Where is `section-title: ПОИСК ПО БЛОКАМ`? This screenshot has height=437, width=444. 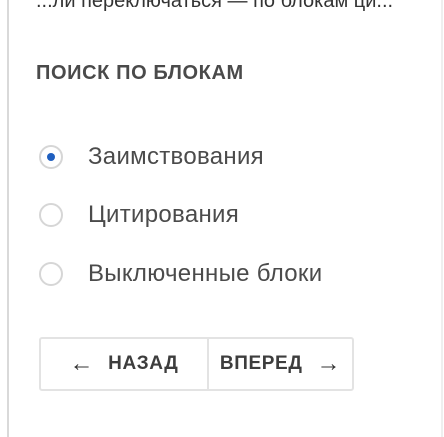 section-title: ПОИСК ПО БЛОКАМ is located at coordinates (140, 73).